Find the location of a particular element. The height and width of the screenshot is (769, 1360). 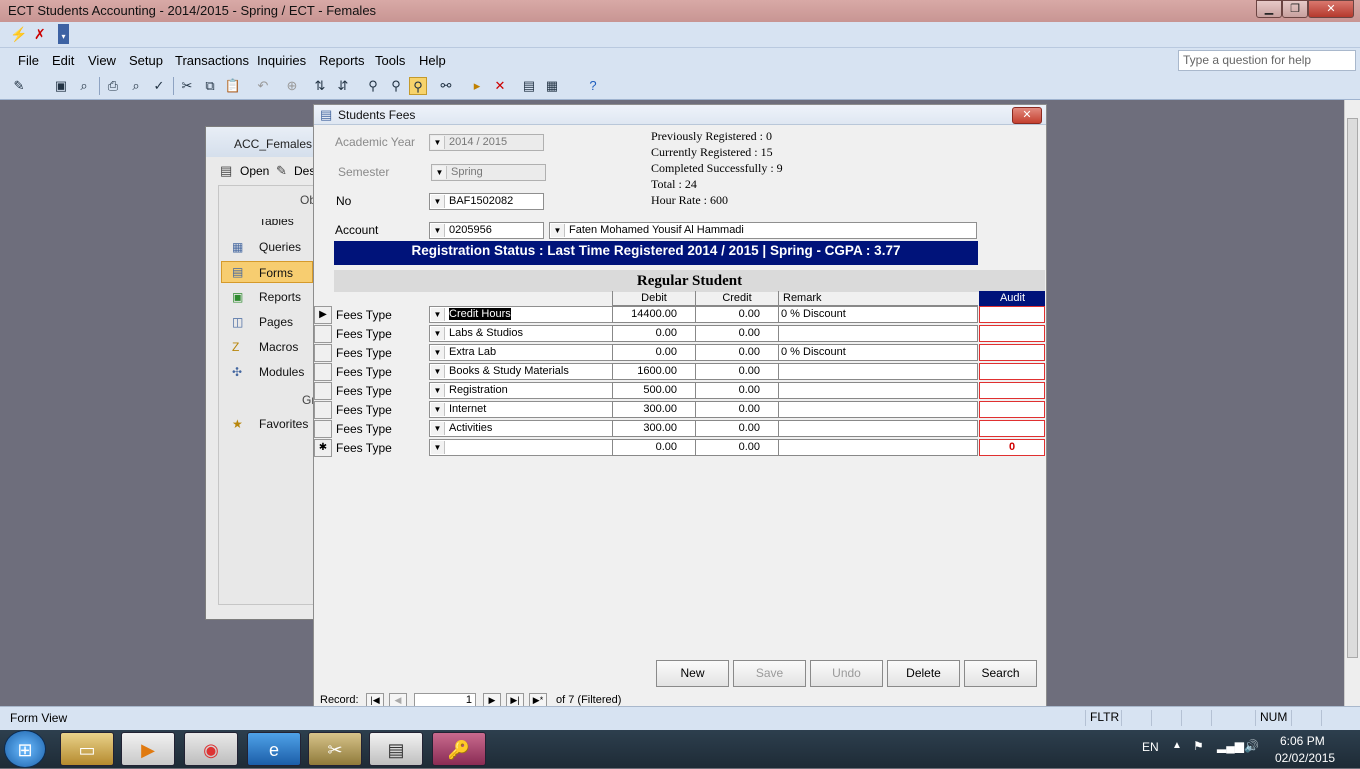

filter-by-form-icon: ⚲ is located at coordinates (396, 86).